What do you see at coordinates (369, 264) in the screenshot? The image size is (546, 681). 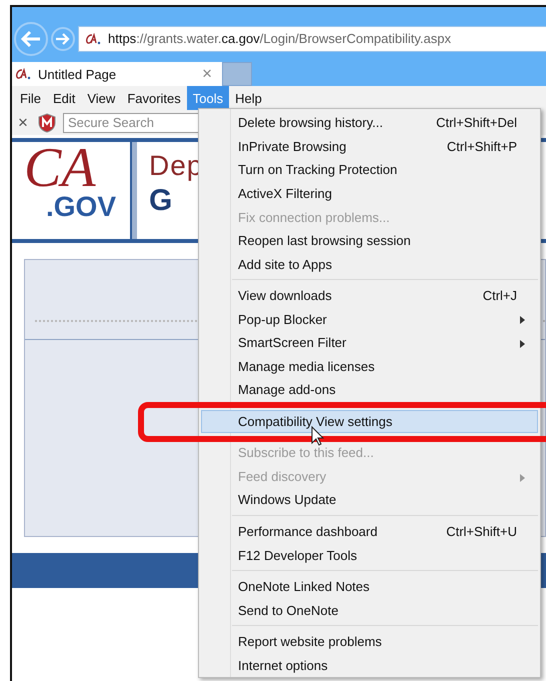 I see `menu-item: Add site to Apps` at bounding box center [369, 264].